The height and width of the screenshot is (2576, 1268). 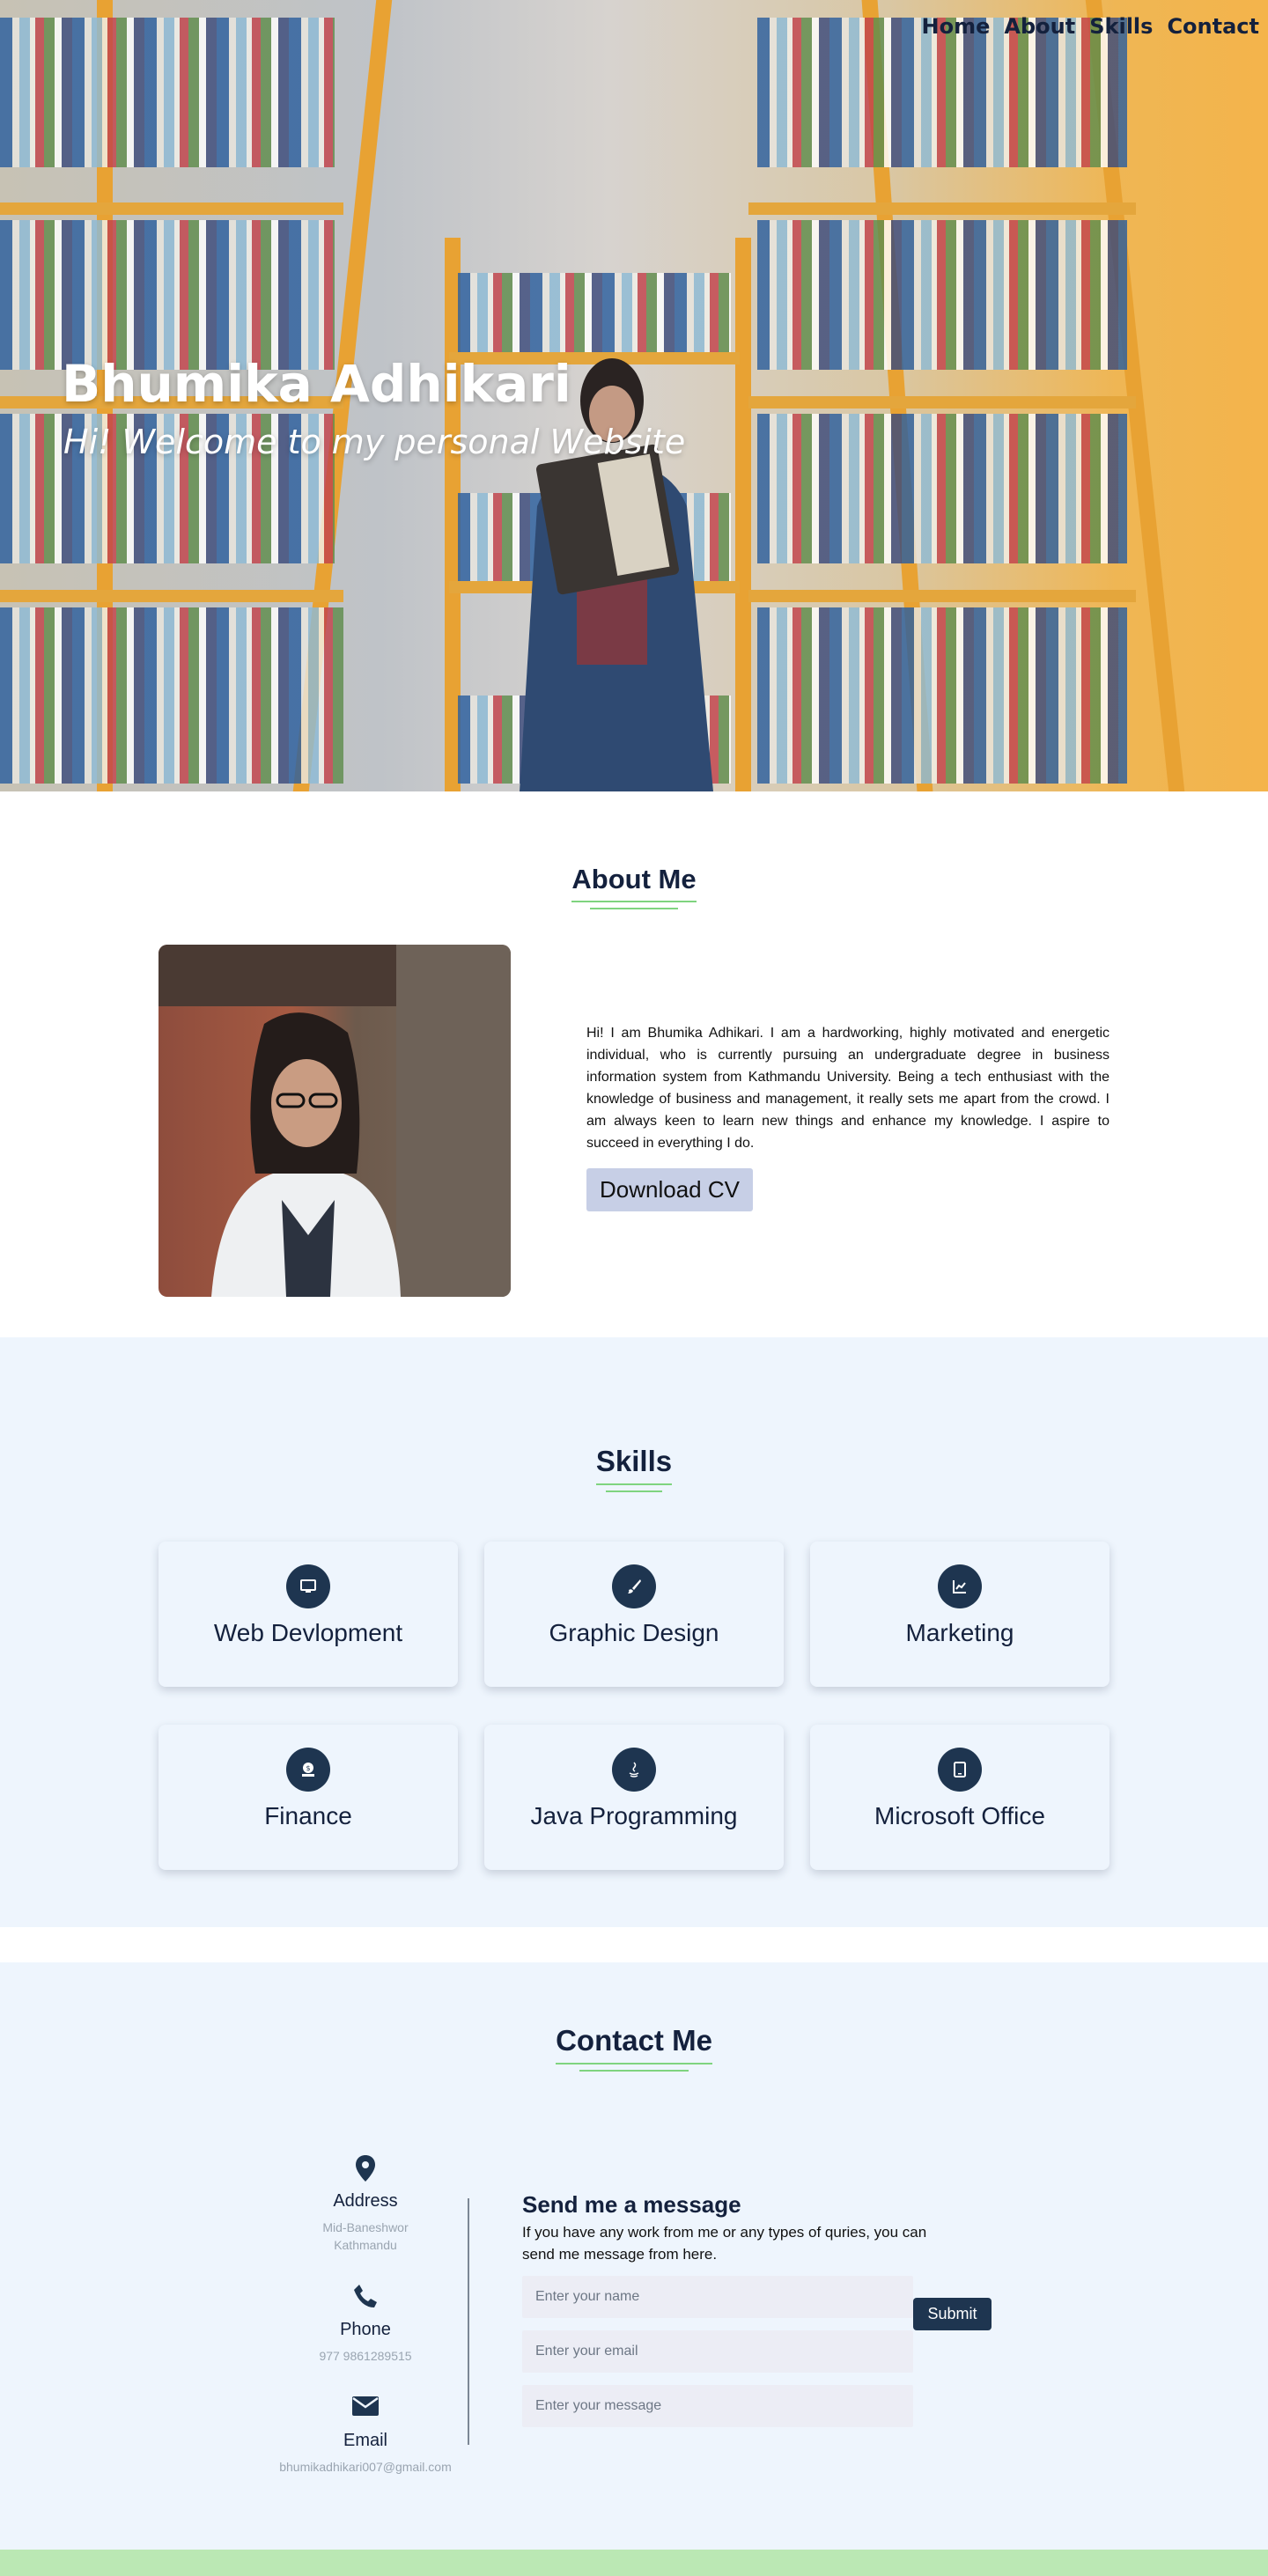 What do you see at coordinates (308, 1586) in the screenshot?
I see `desktop-icon` at bounding box center [308, 1586].